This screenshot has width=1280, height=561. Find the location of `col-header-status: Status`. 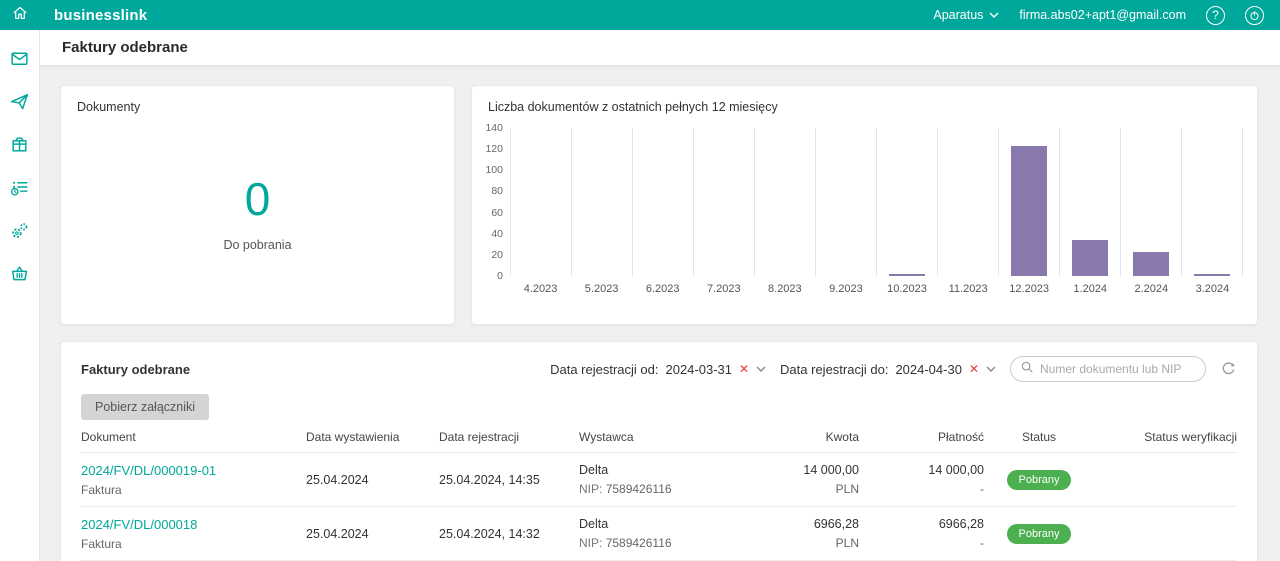

col-header-status: Status is located at coordinates (1039, 437).